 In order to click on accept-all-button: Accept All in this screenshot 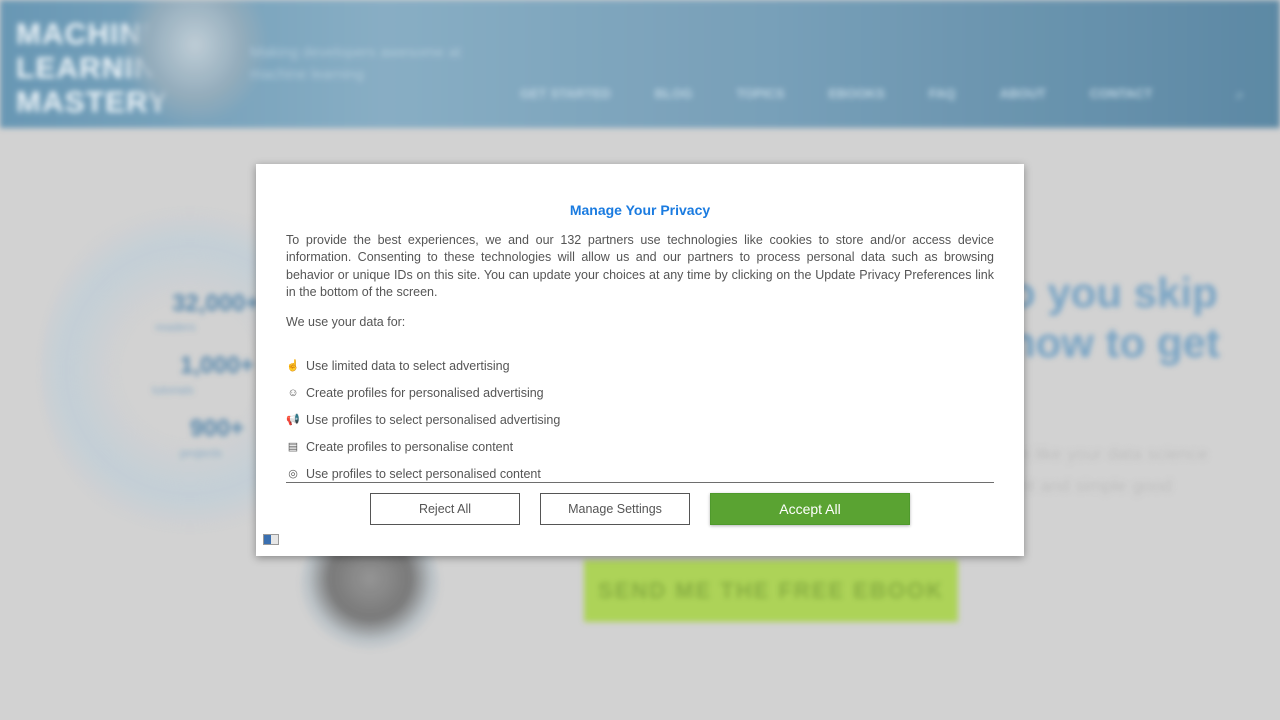, I will do `click(810, 509)`.